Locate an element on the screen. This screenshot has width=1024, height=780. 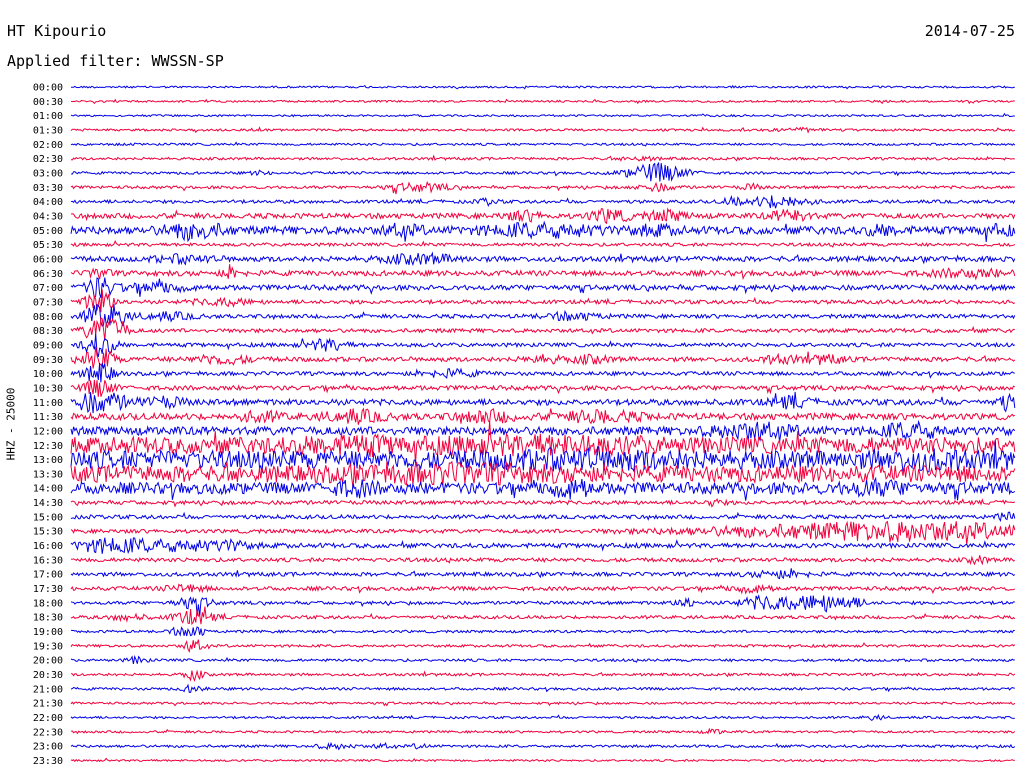
time-label: 23:00 is located at coordinates (48, 747).